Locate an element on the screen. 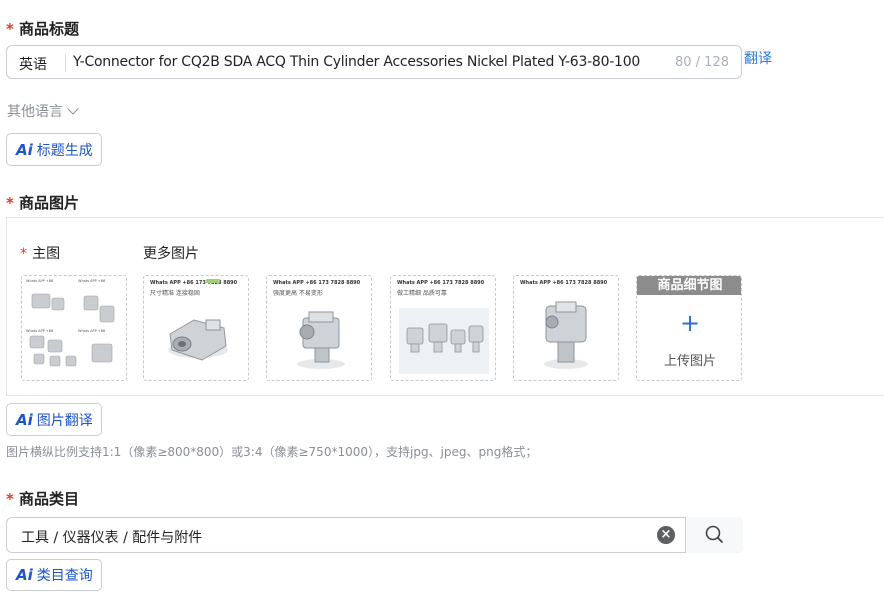 Image resolution: width=884 pixels, height=597 pixels. category-search-button is located at coordinates (714, 535).